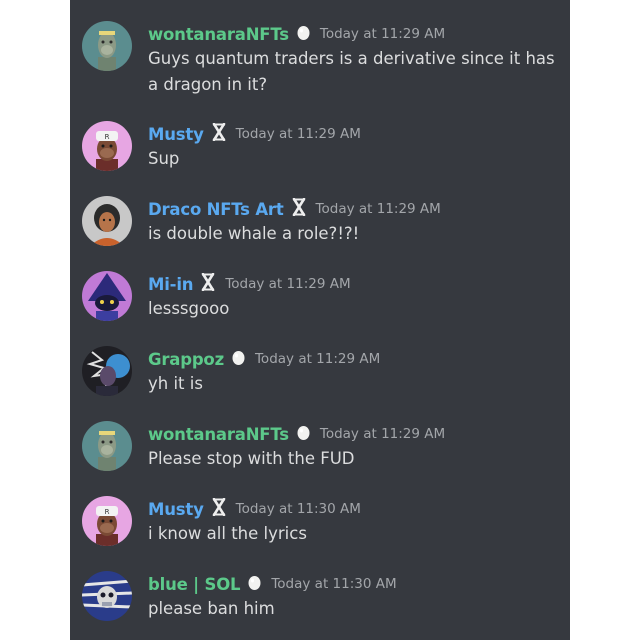 The width and height of the screenshot is (640, 640). I want to click on woman-avatar-image, so click(107, 221).